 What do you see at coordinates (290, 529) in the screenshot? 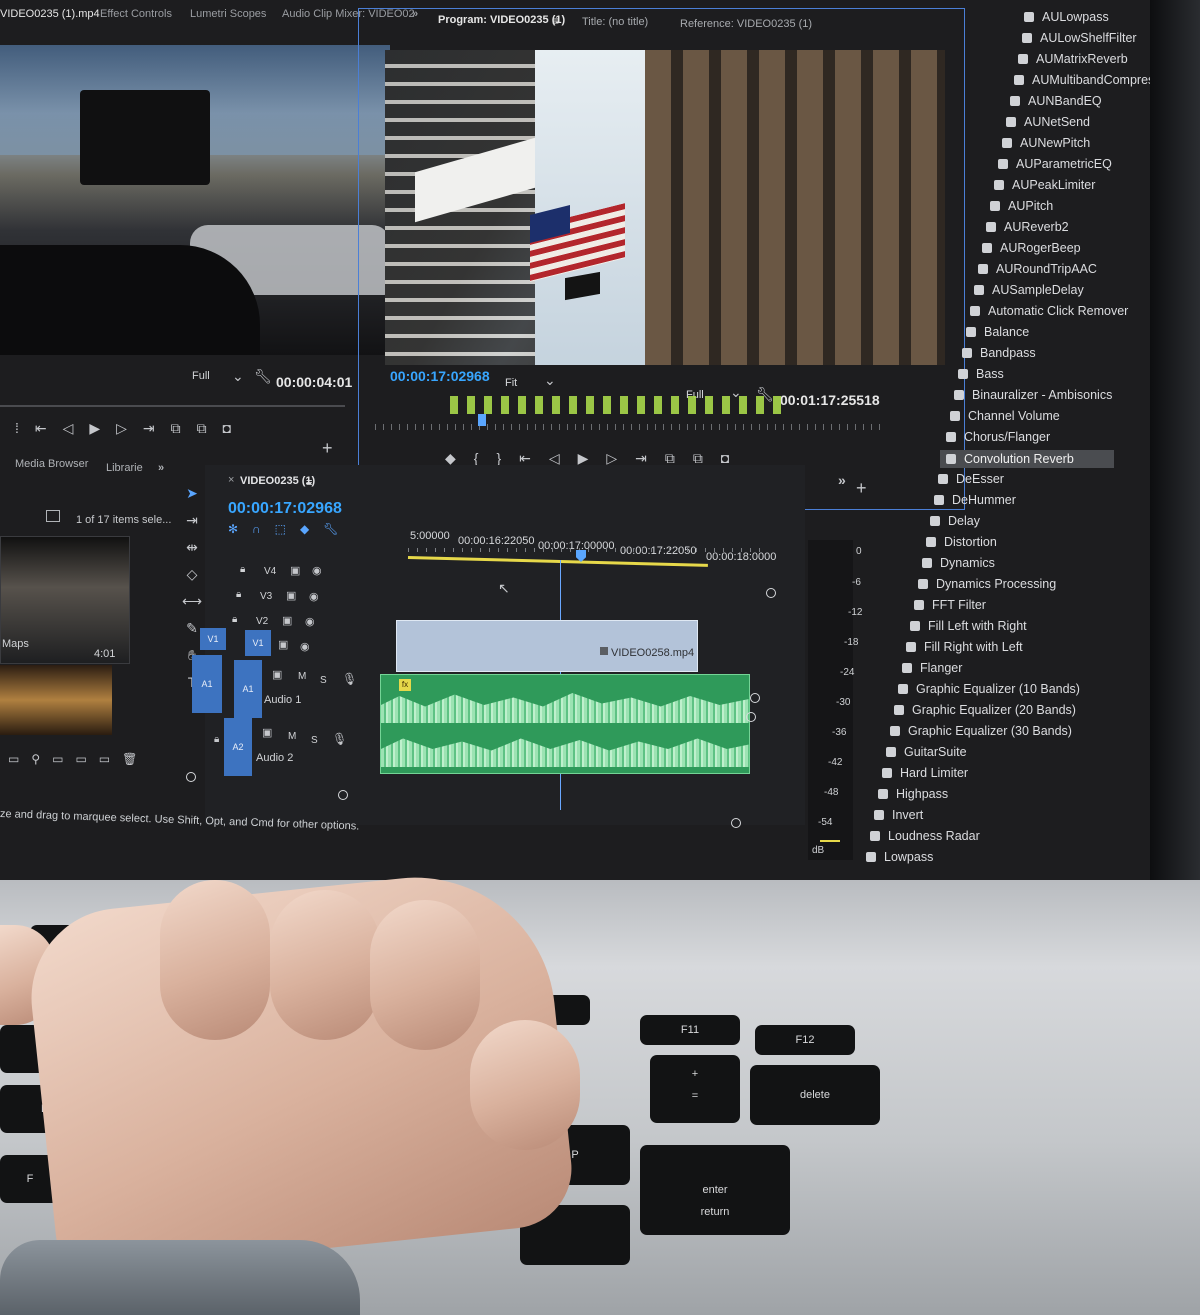
I see `timeline-toolbar-icons: ✻∩⬚◆🔧︎` at bounding box center [290, 529].